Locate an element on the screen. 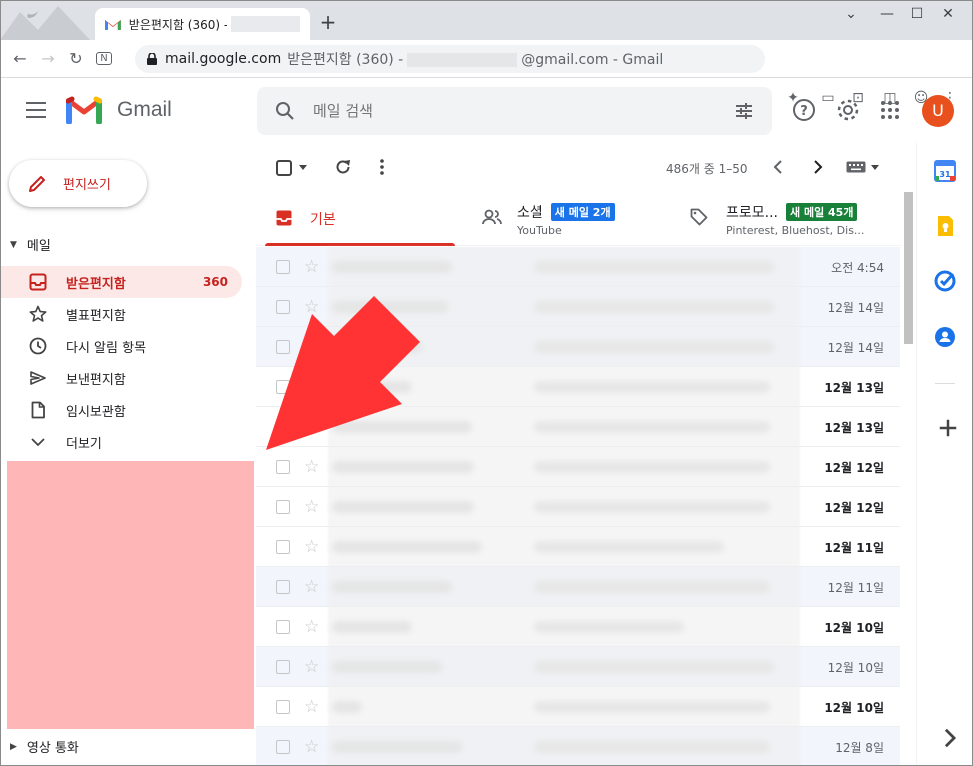 The height and width of the screenshot is (766, 973). browser-tab-gmail: 받은편지함 (360) - is located at coordinates (202, 24).